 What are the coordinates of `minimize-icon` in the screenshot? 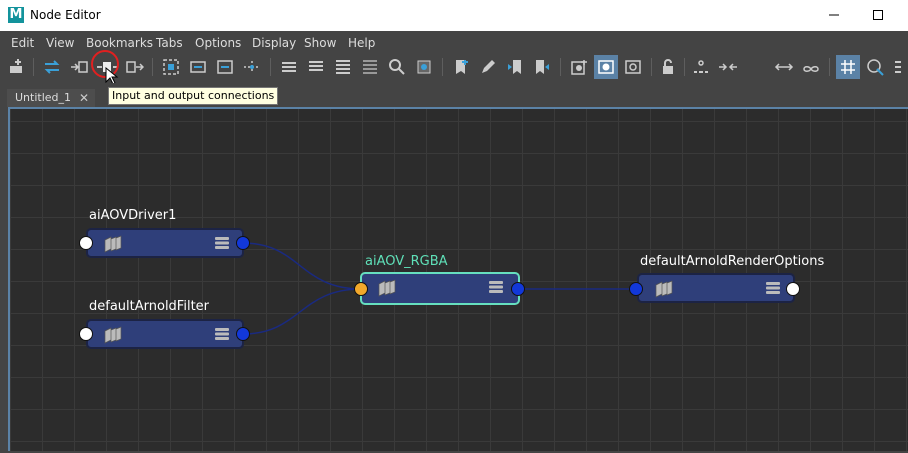 It's located at (834, 15).